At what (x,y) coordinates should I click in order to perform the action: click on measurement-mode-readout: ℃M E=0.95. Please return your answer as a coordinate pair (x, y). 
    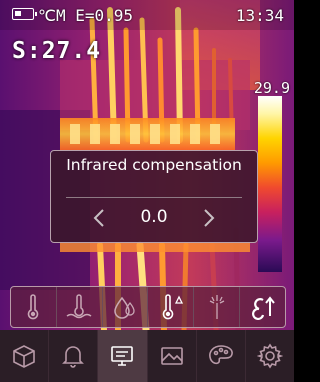
    Looking at the image, I should click on (86, 15).